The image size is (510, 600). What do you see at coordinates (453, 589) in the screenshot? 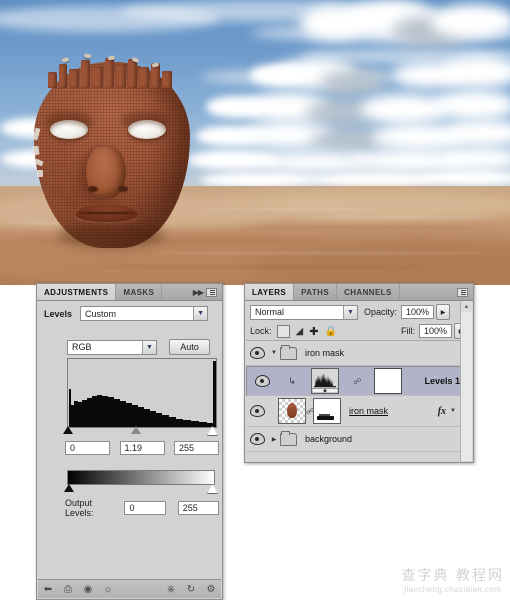
I see `watermark-en: jiaocheng.chazidian.com` at bounding box center [453, 589].